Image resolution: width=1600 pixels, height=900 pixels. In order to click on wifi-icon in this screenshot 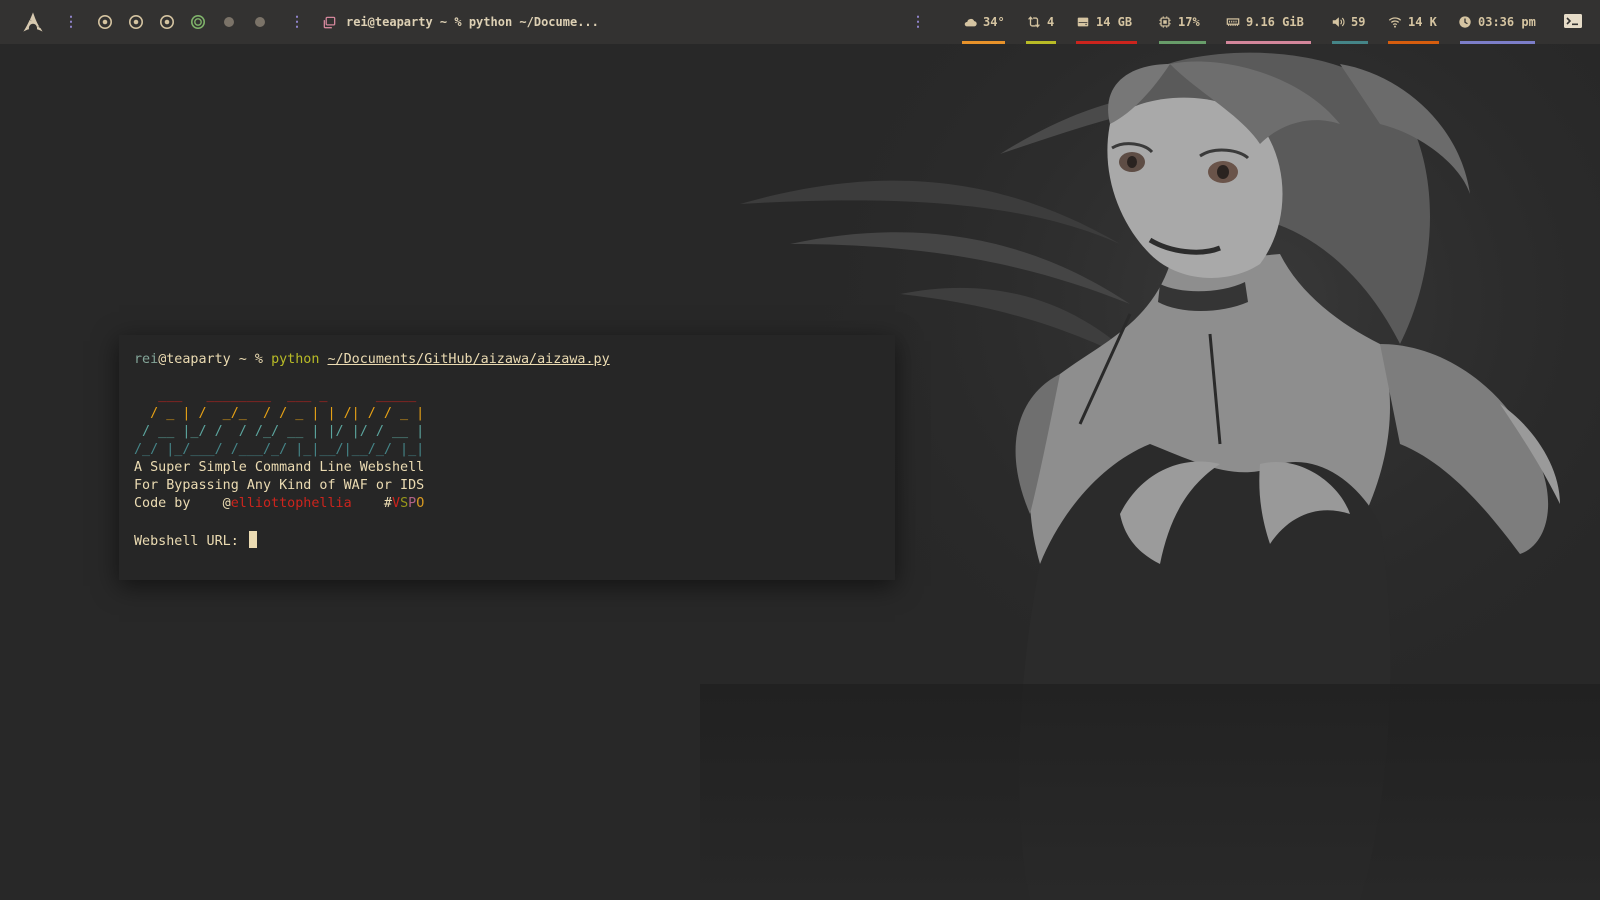, I will do `click(1395, 22)`.